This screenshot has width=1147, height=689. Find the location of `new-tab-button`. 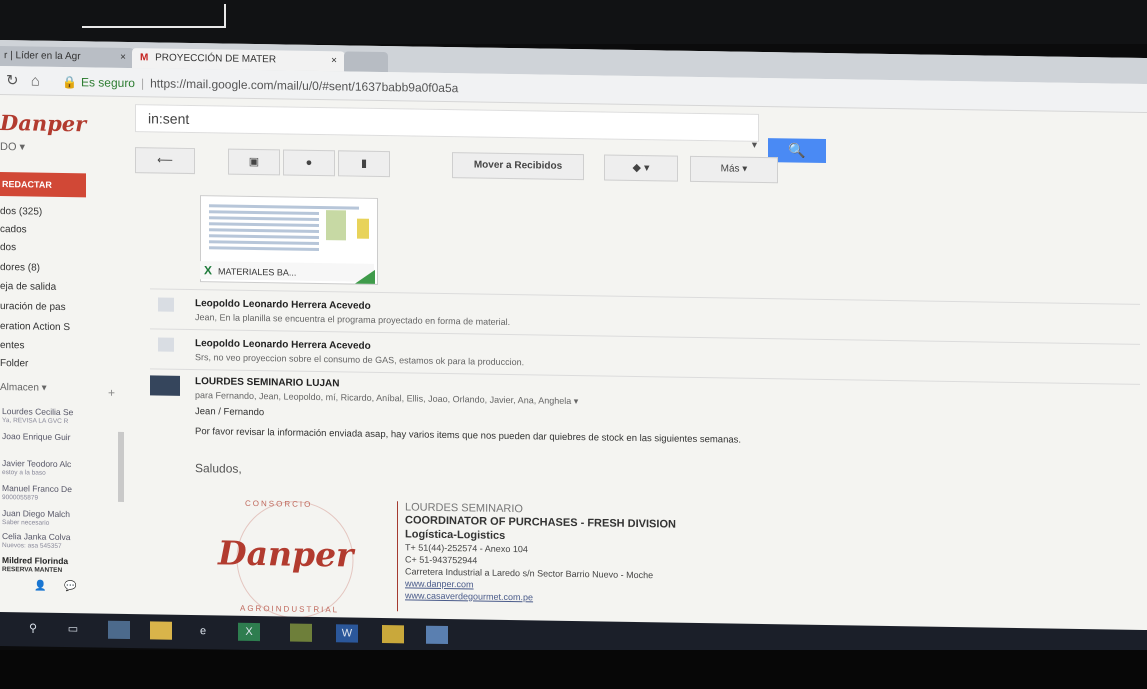

new-tab-button is located at coordinates (366, 62).